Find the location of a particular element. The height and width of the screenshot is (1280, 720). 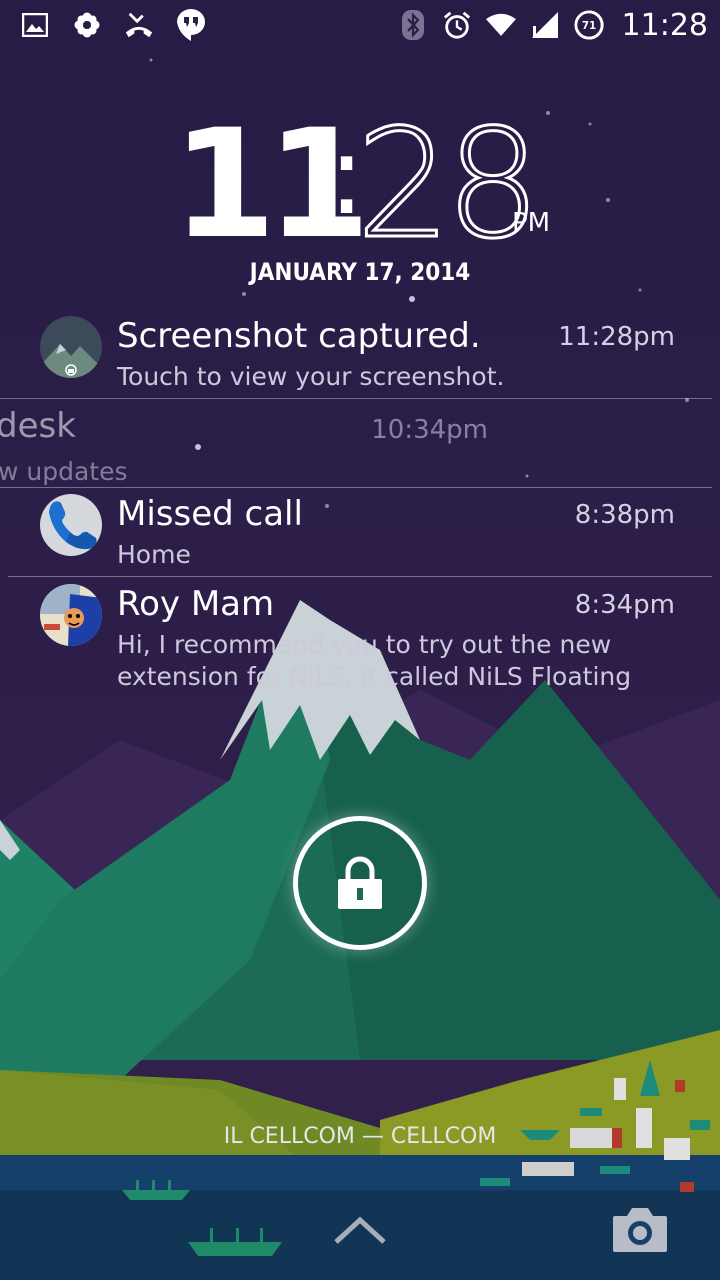

battery-level-text: 71 is located at coordinates (588, 26).